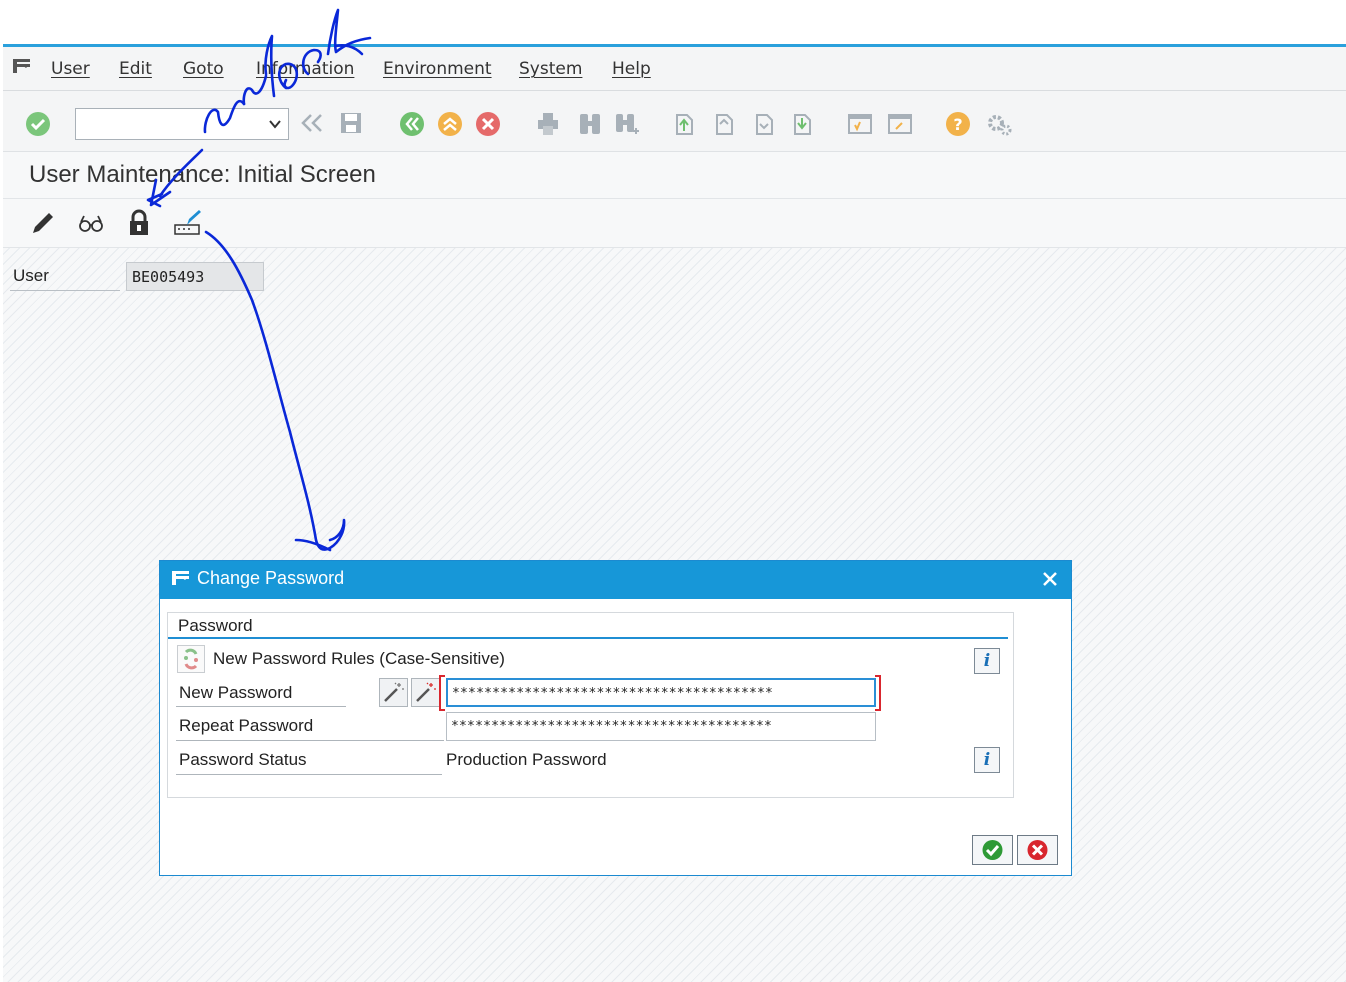  I want to click on user-label: User, so click(31, 275).